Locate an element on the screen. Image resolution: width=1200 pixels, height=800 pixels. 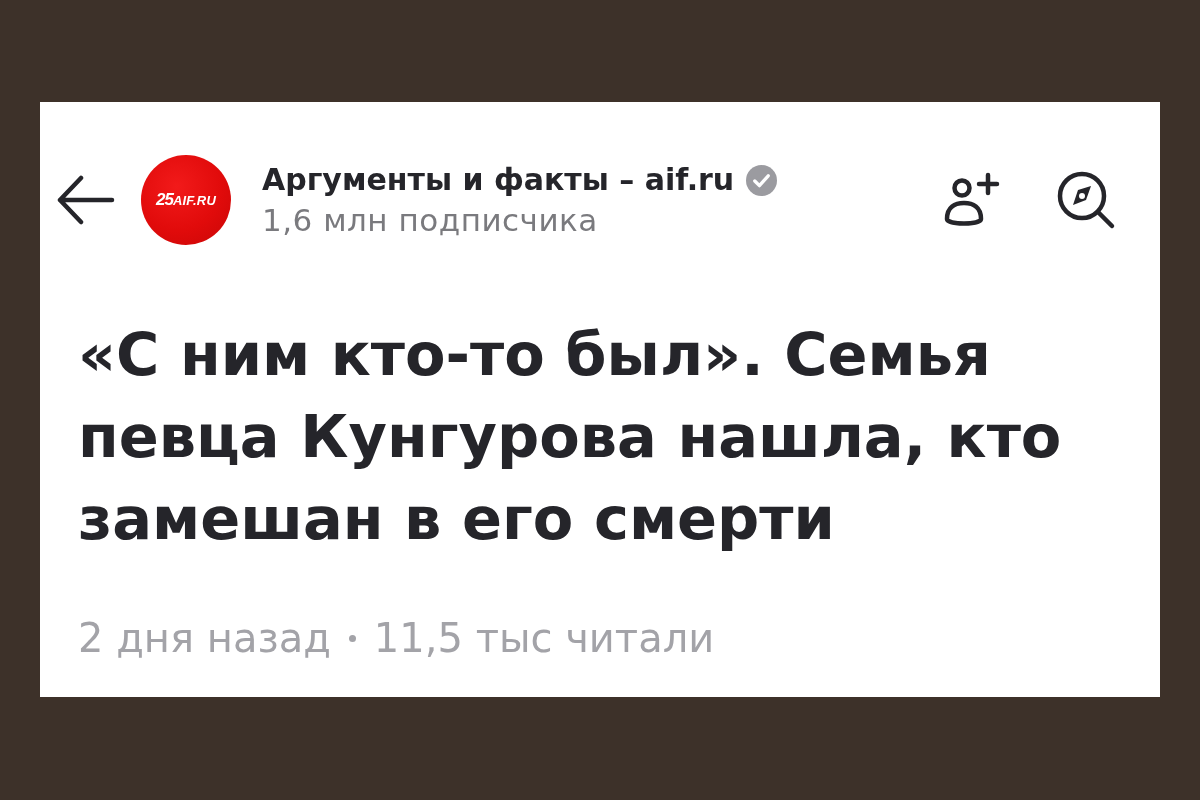
compass-search-icon is located at coordinates (1086, 200).